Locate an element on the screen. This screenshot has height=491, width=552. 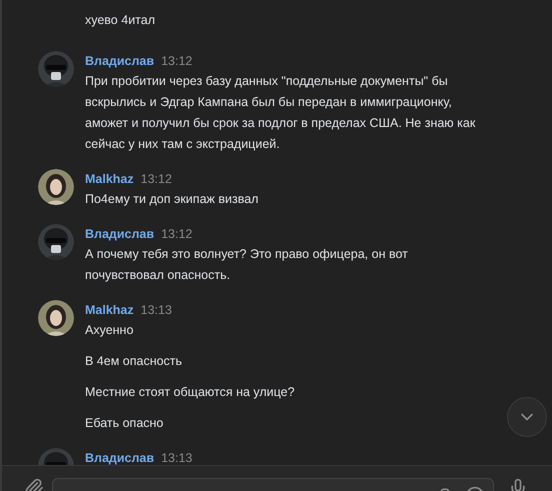
message-text: Ебать опасно is located at coordinates (124, 423).